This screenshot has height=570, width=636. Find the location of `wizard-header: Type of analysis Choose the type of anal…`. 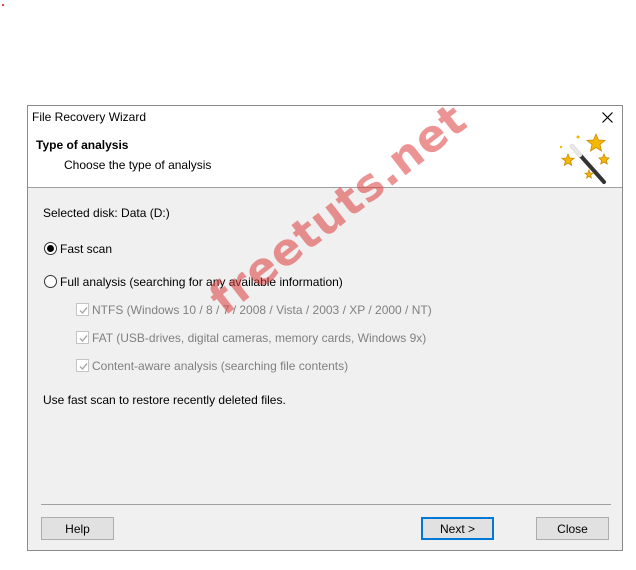

wizard-header: Type of analysis Choose the type of anal… is located at coordinates (325, 158).